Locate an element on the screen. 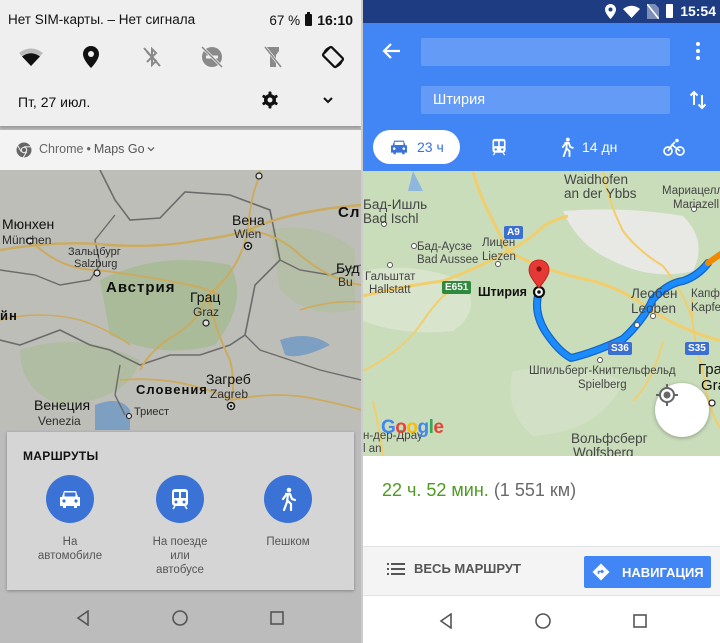 The width and height of the screenshot is (720, 643). my-location-button is located at coordinates (682, 410).